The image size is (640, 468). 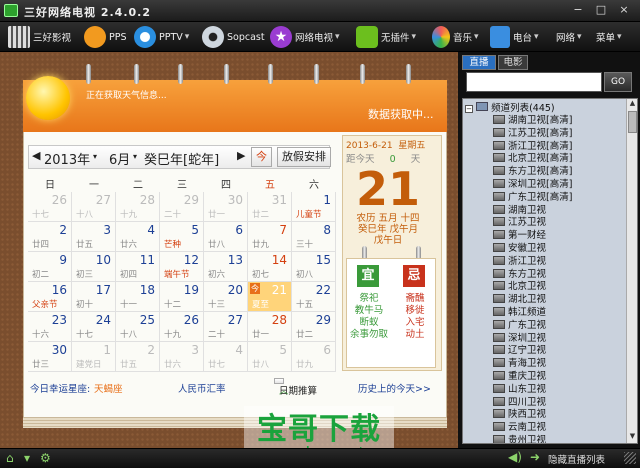 I want to click on channel-item: 深圳卫视[高清], so click(x=553, y=184).